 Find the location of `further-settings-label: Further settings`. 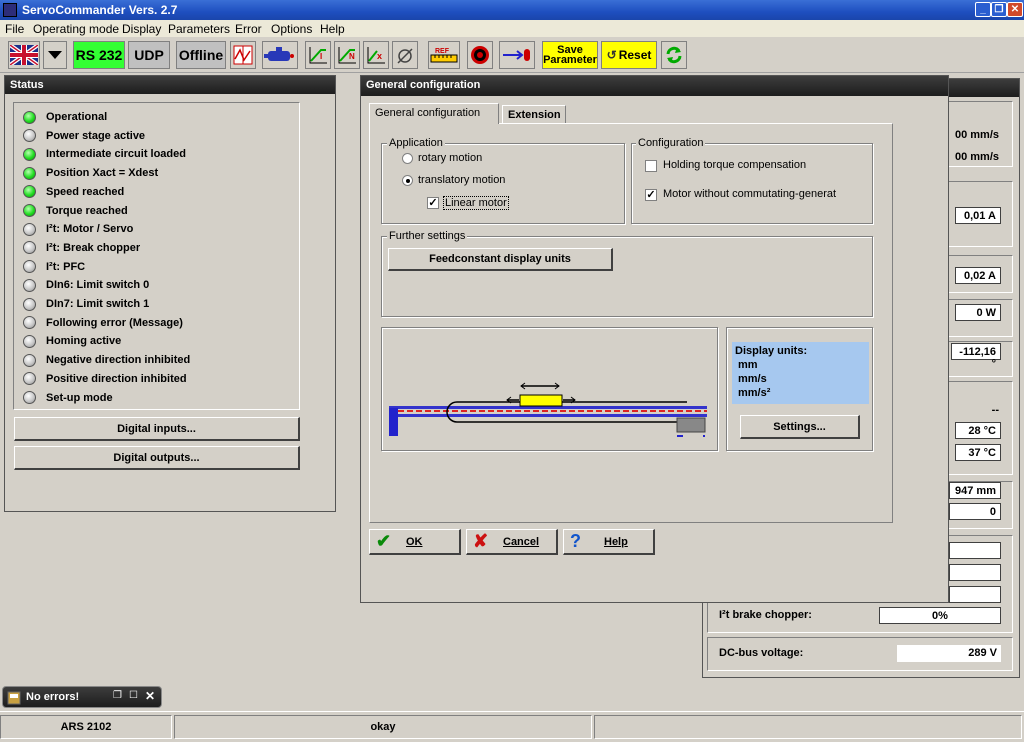

further-settings-label: Further settings is located at coordinates (427, 236).